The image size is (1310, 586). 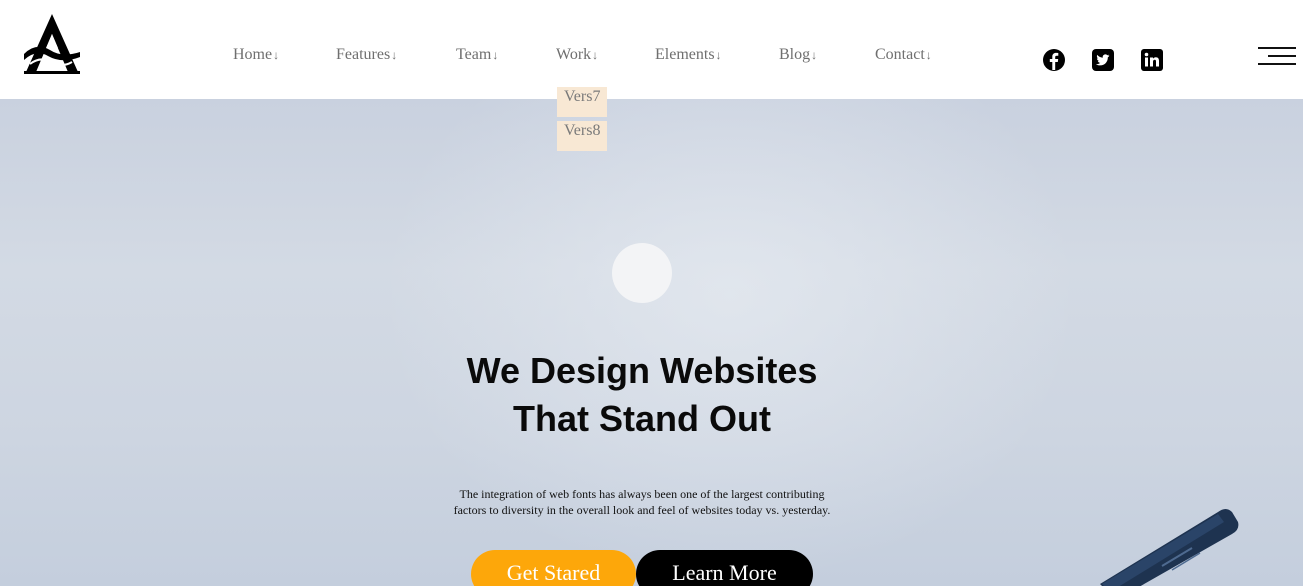 I want to click on learn-more-button: Learn More, so click(x=724, y=568).